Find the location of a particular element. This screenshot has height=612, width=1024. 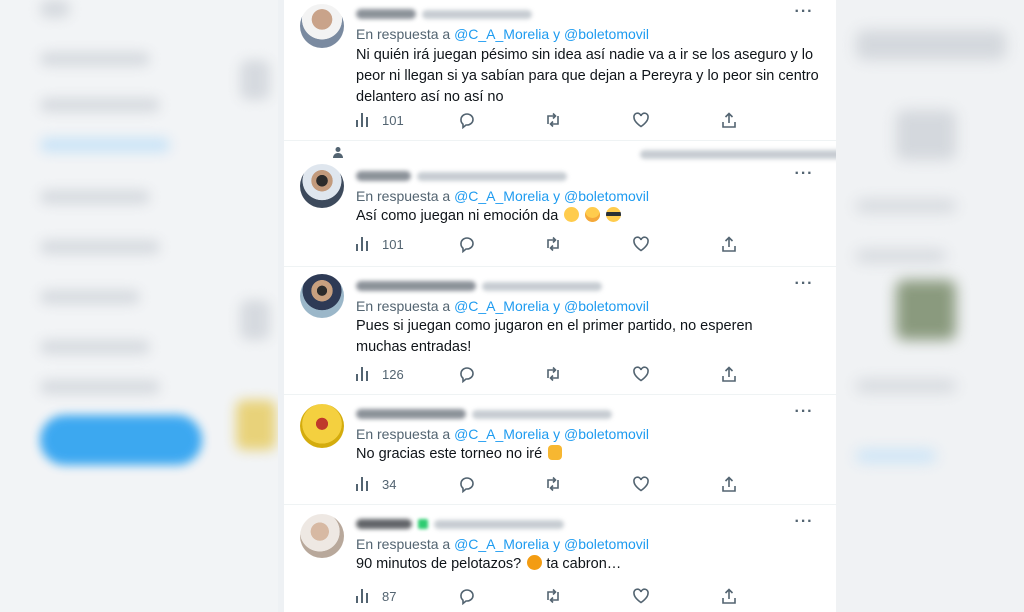

hugging-face-emoji is located at coordinates (572, 214).